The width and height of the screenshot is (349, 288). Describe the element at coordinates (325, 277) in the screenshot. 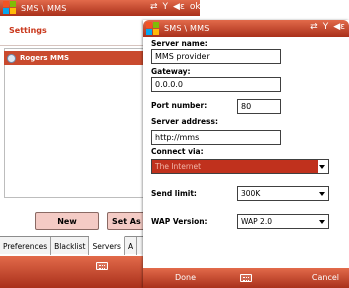

I see `cancel-softkey: Cancel` at that location.